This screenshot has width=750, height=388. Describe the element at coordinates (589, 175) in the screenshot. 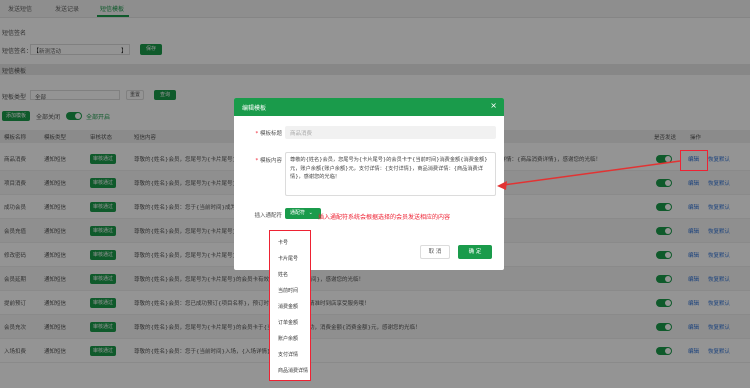

I see `annotation-arrow` at that location.